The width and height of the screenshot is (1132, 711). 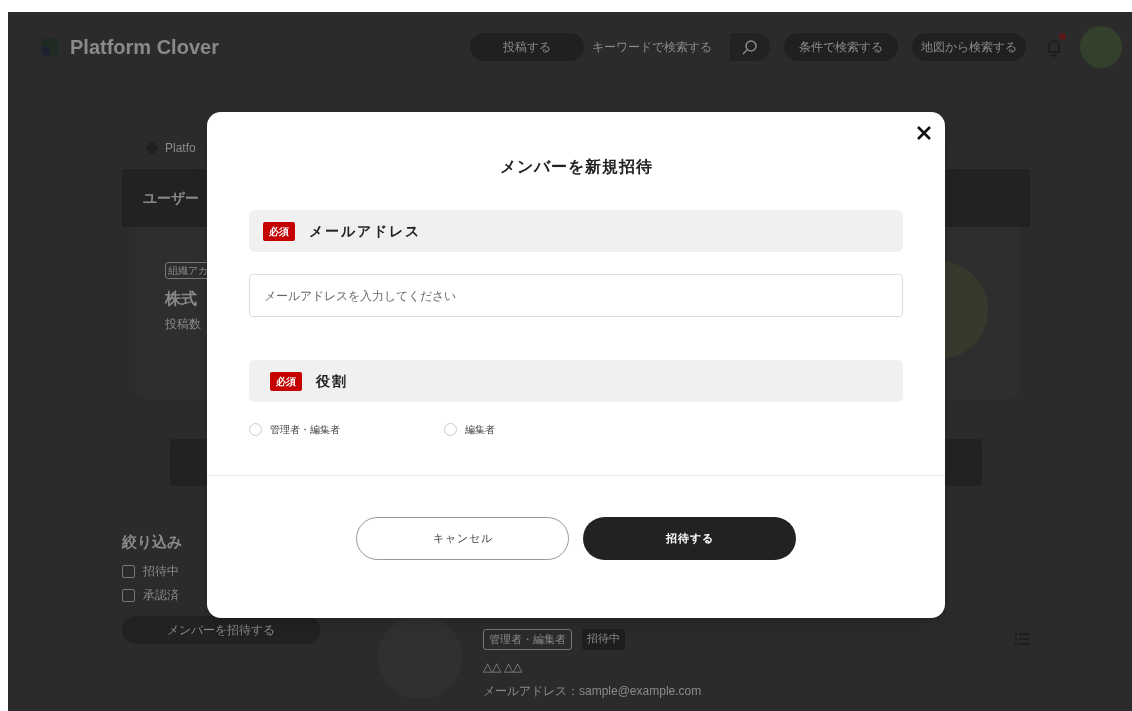 I want to click on member-email: メールアドレス：sample@example.com, so click(x=592, y=691).